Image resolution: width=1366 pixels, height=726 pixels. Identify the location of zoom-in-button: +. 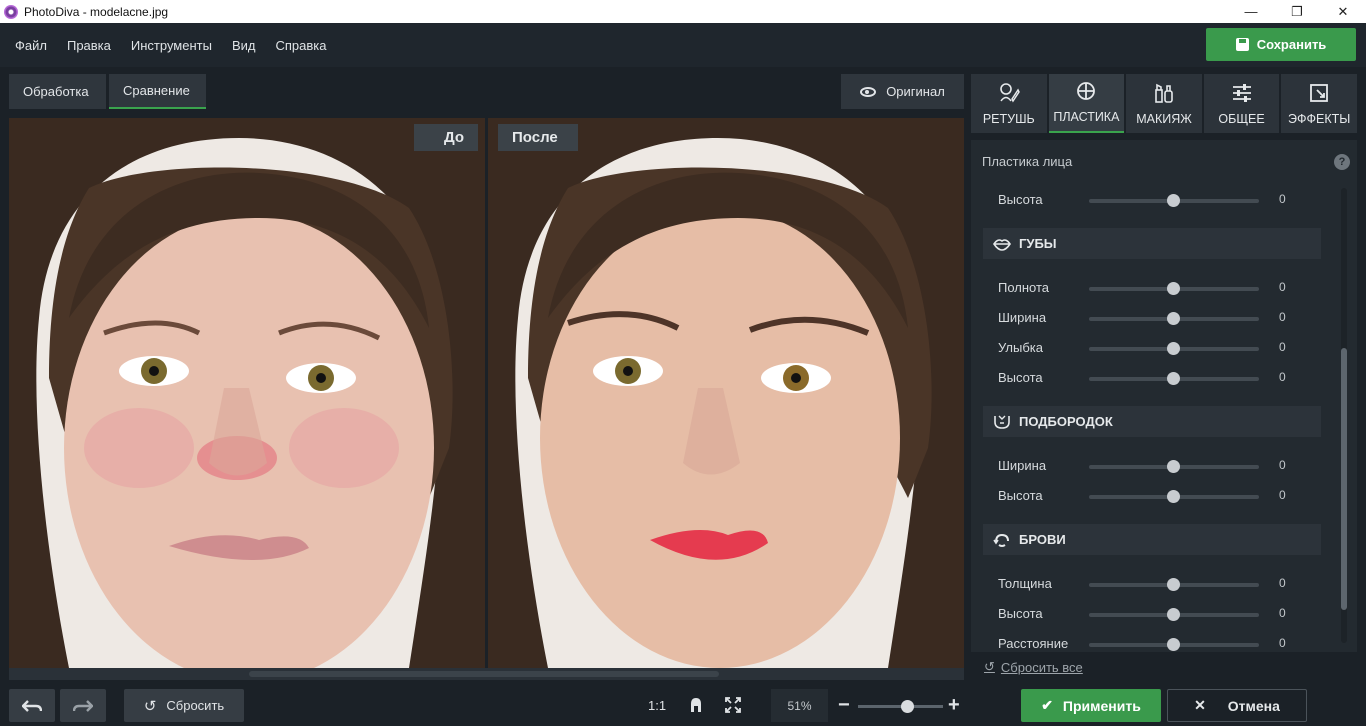
(954, 705).